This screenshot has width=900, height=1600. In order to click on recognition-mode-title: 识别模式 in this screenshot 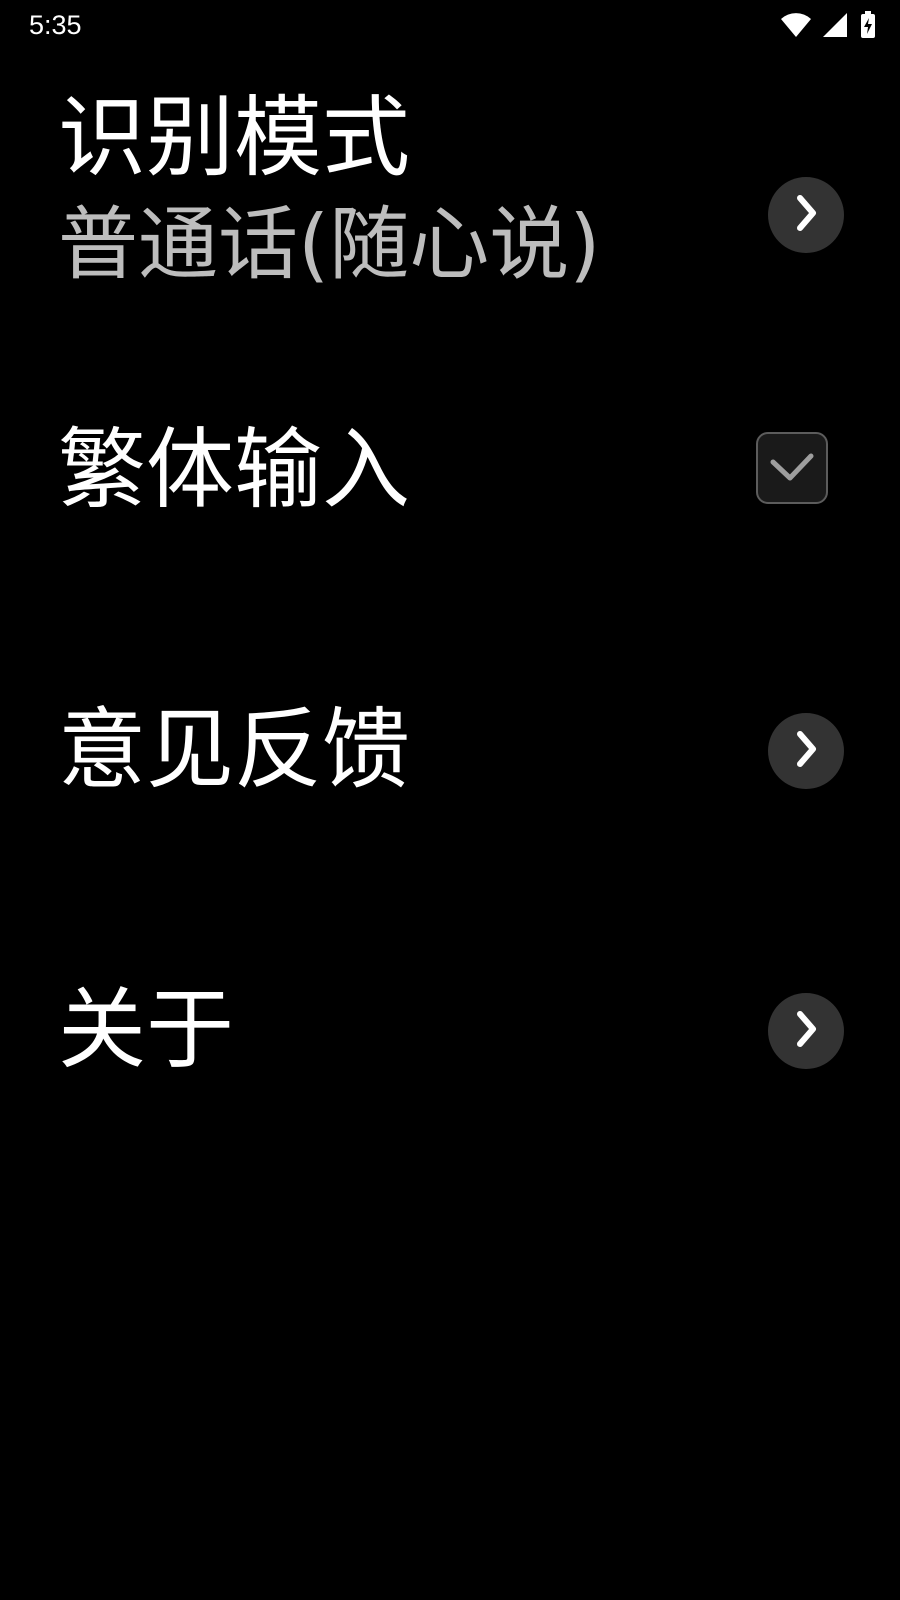, I will do `click(234, 137)`.